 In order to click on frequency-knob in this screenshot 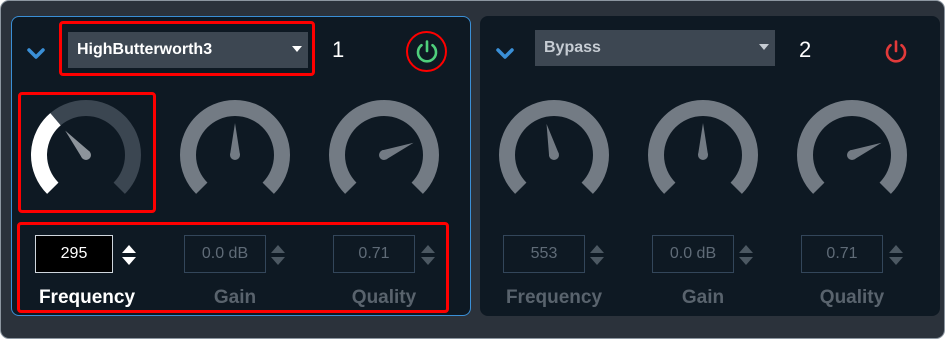, I will do `click(554, 154)`.